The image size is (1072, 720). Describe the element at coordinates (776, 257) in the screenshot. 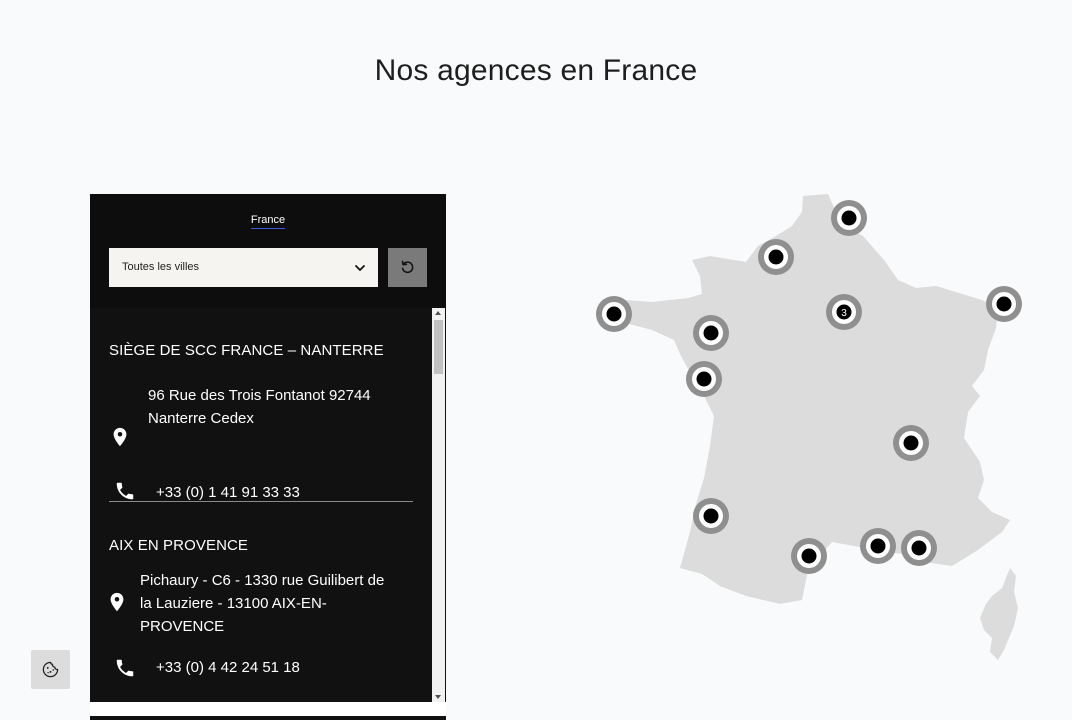

I see `map-marker-rouen` at that location.